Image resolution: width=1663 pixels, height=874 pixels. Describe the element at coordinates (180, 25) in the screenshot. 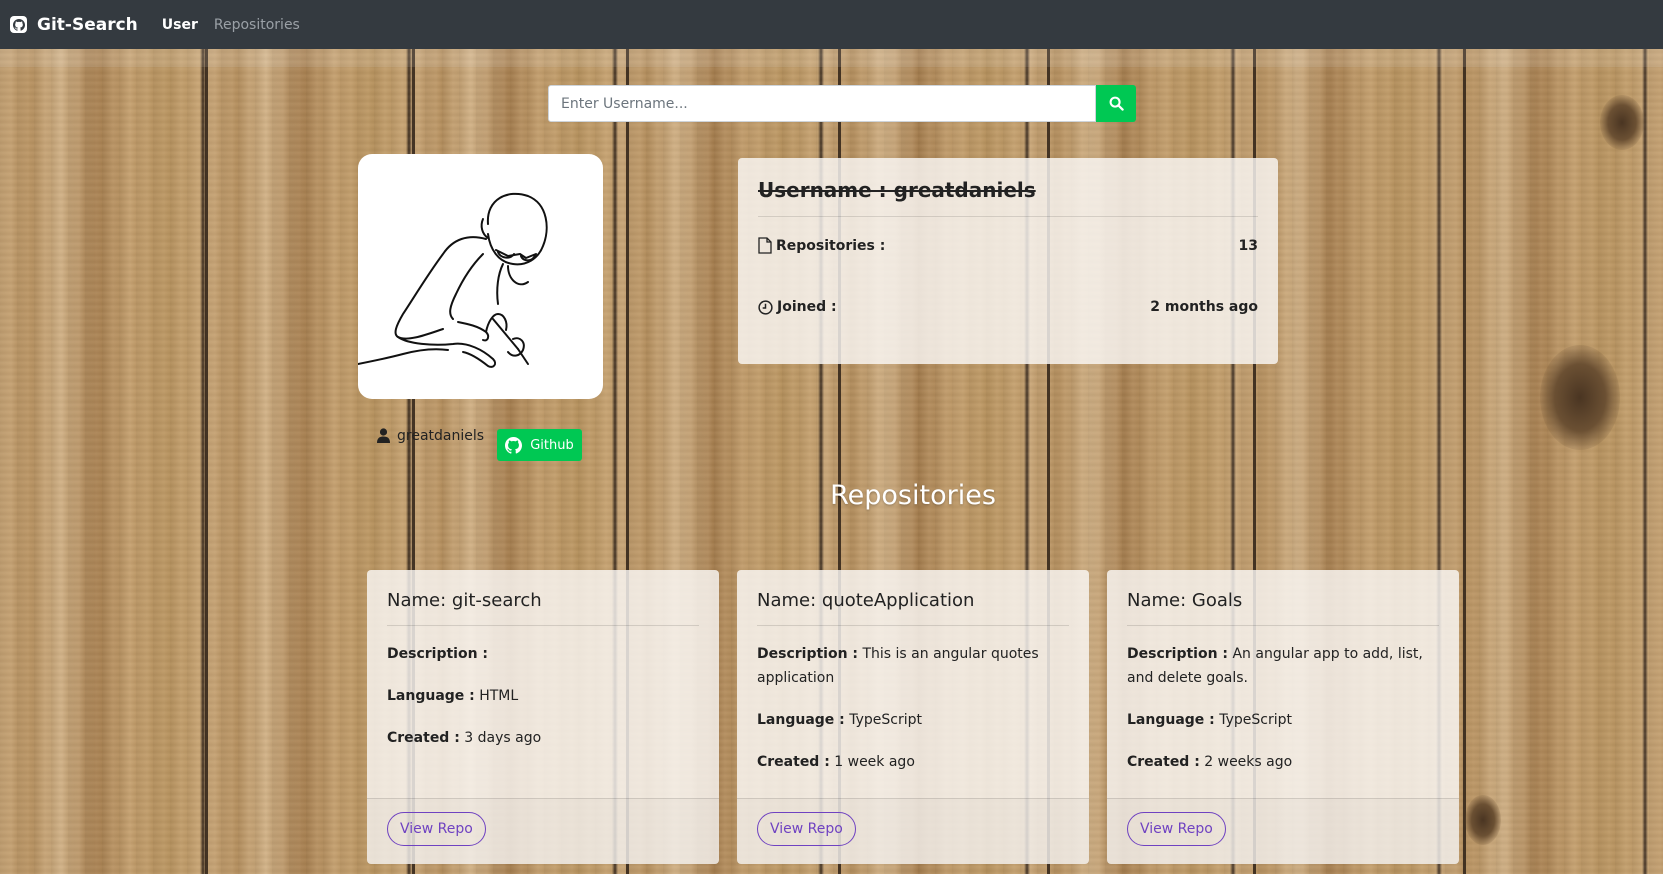

I see `nav-user: User` at that location.